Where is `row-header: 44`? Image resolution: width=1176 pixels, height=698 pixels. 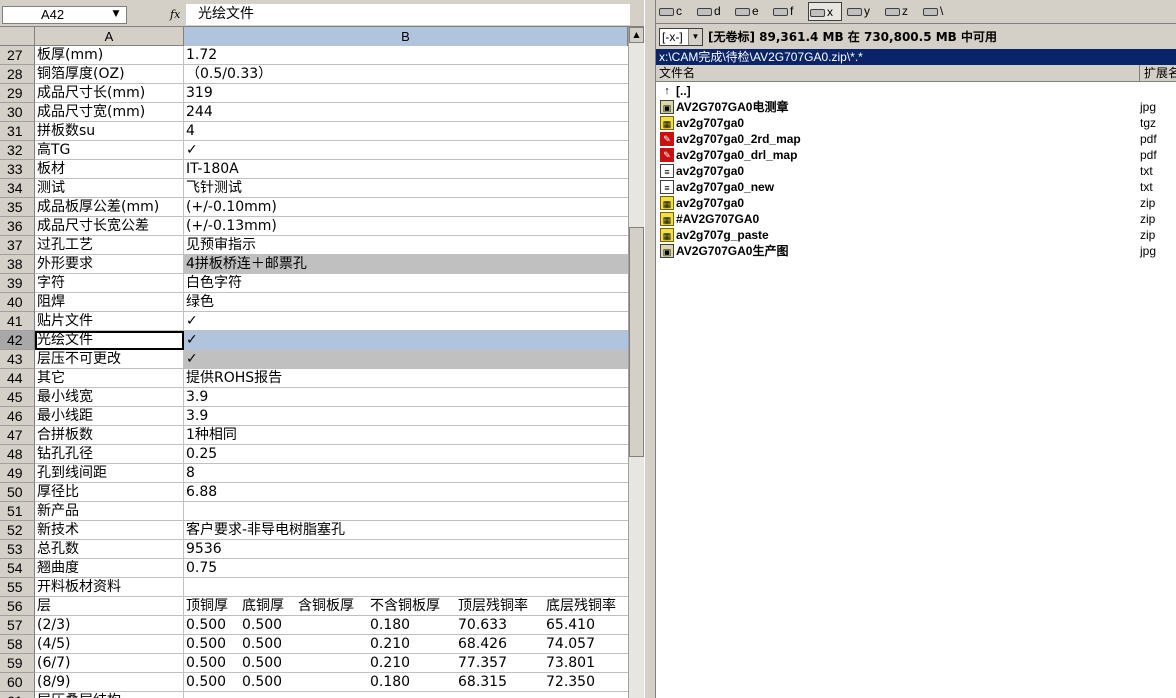 row-header: 44 is located at coordinates (17, 378).